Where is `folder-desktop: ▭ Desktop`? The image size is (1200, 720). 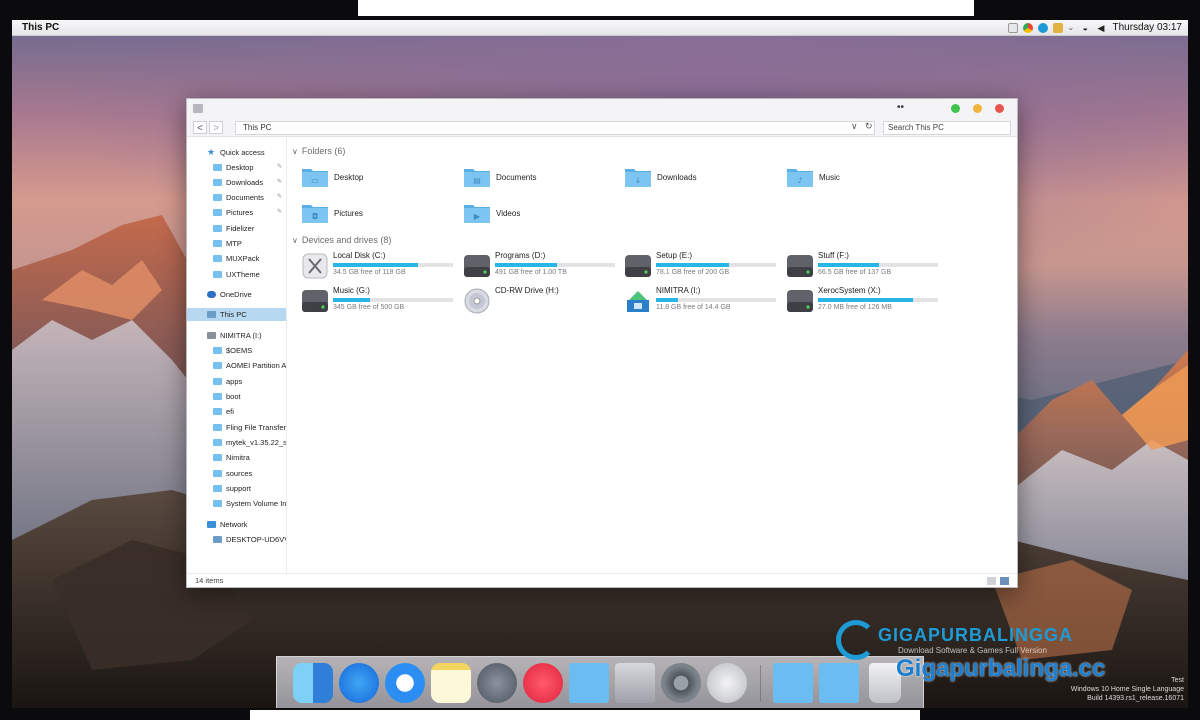
folder-desktop: ▭ Desktop is located at coordinates (376, 179).